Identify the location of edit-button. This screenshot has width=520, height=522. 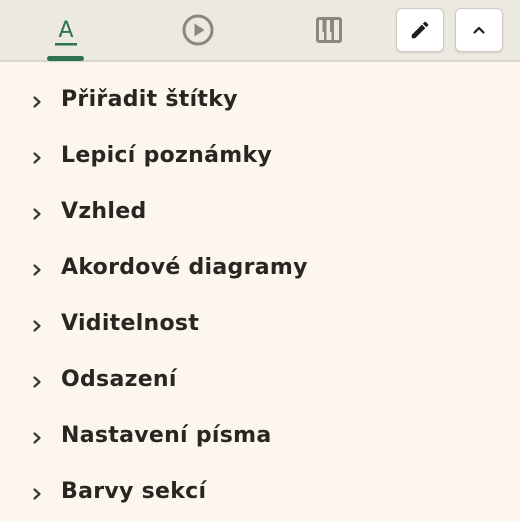
(420, 30).